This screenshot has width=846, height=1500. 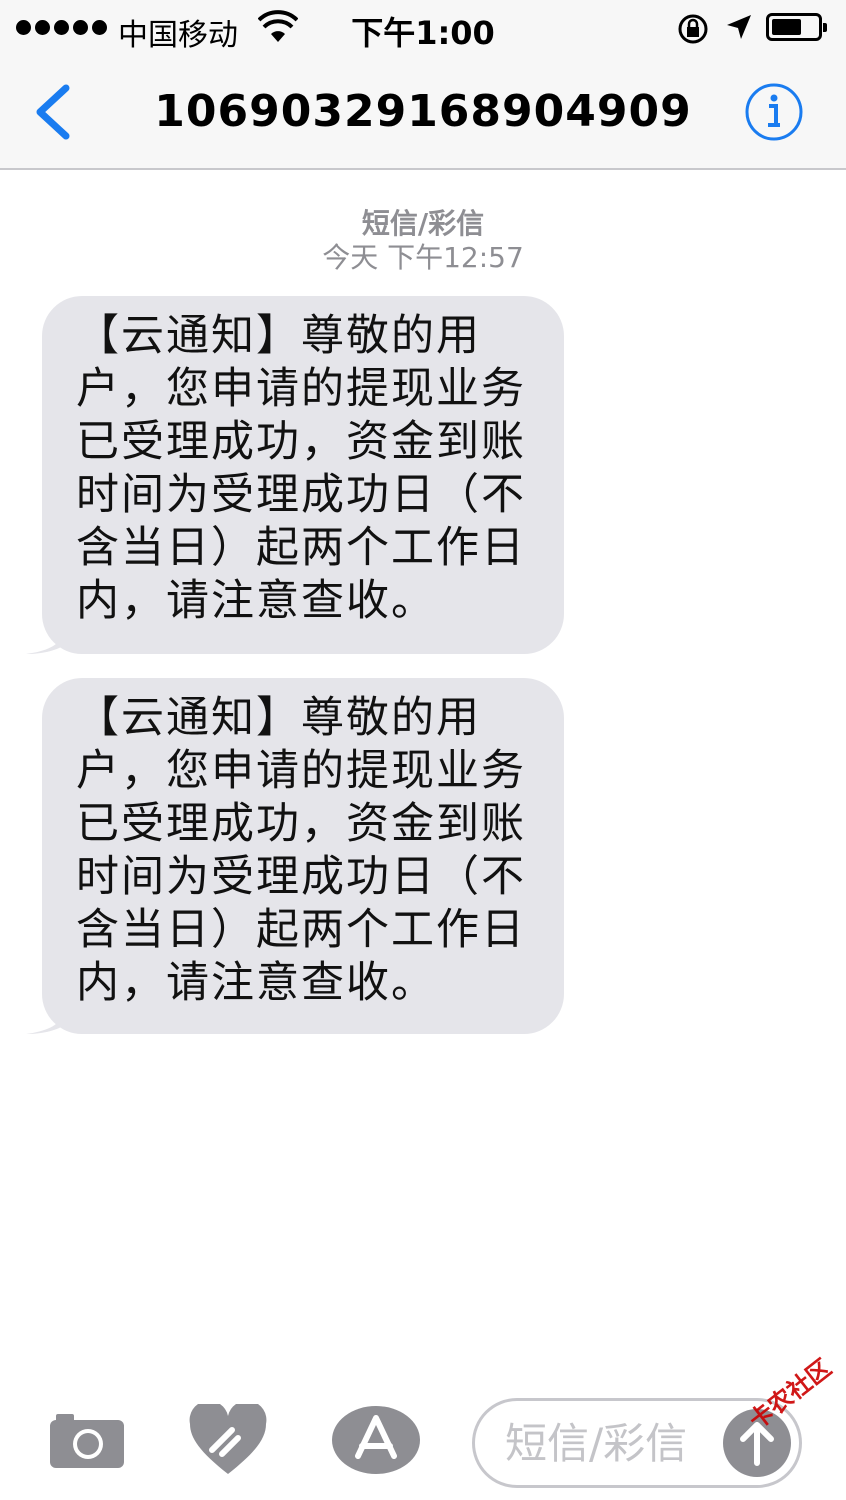 I want to click on compose-toolbar, so click(x=423, y=1440).